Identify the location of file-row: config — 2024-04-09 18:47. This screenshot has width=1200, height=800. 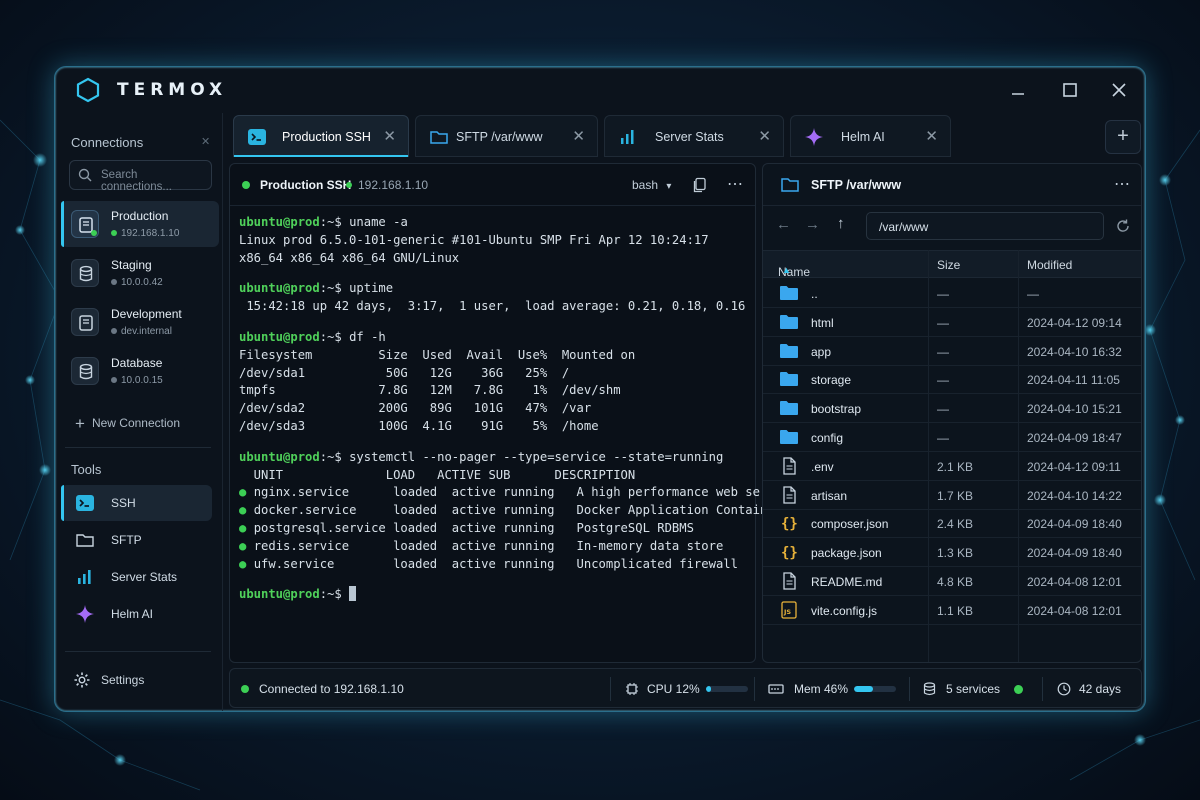
(952, 437).